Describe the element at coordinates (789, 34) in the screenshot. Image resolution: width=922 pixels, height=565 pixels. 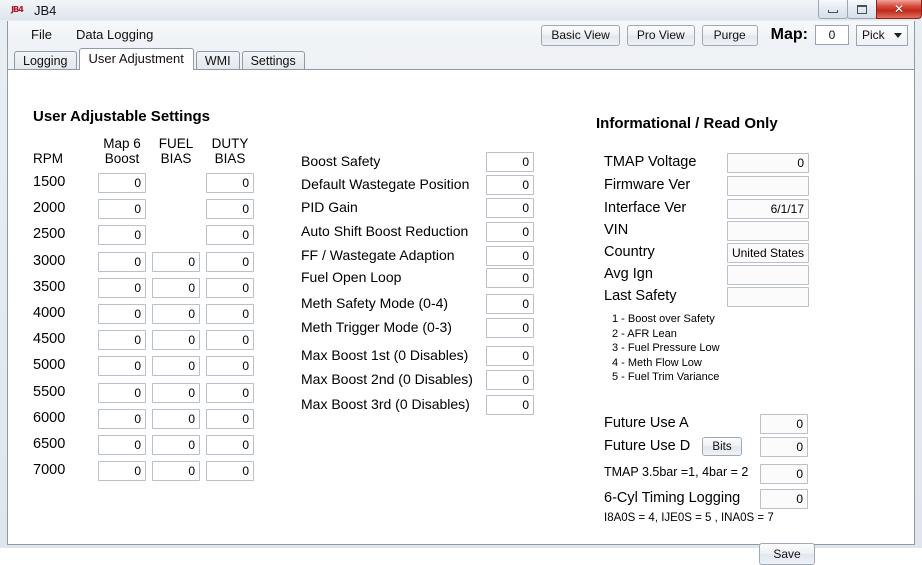
I see `map-label: Map:` at that location.